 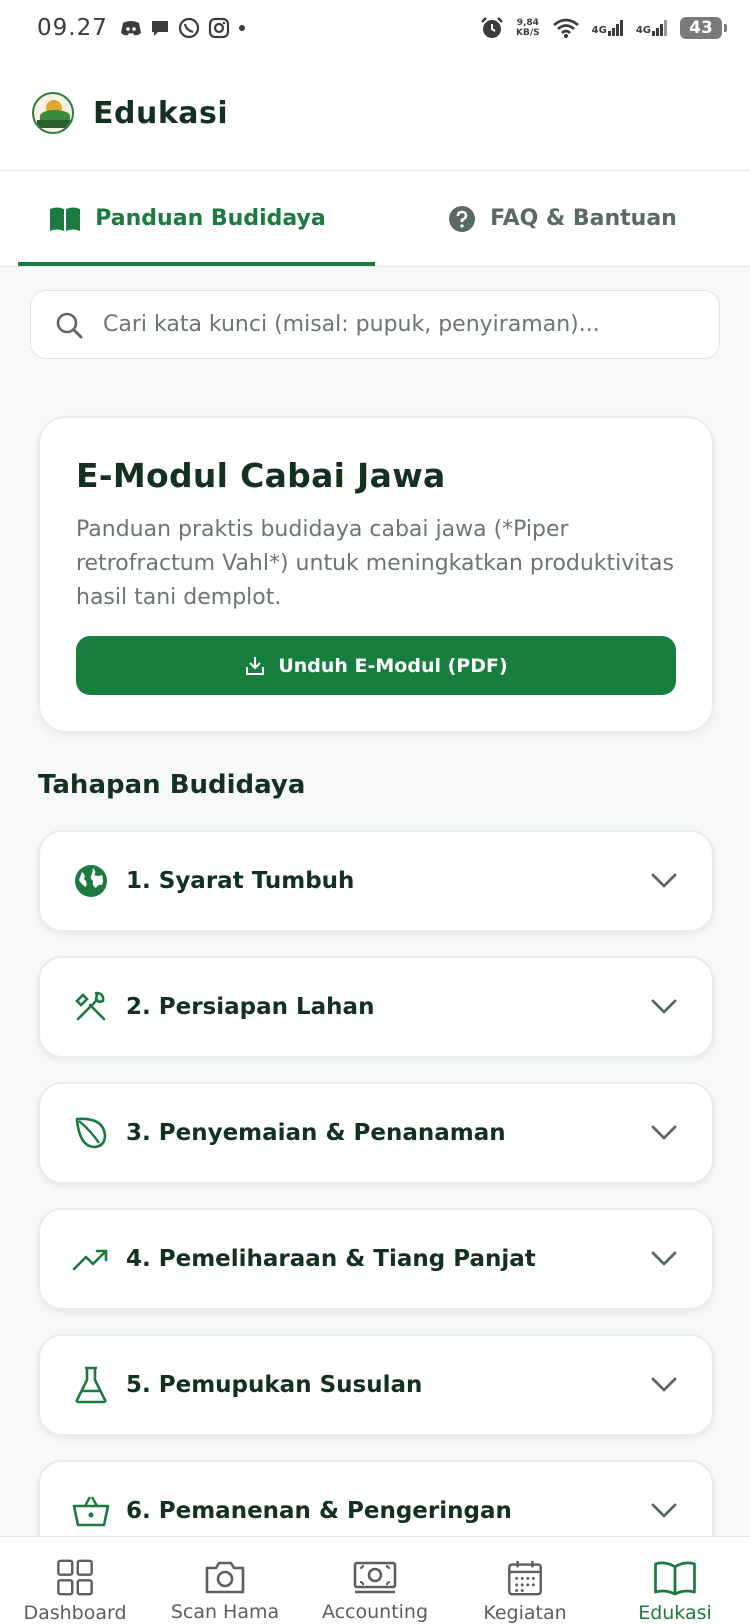 I want to click on camera-icon, so click(x=225, y=1577).